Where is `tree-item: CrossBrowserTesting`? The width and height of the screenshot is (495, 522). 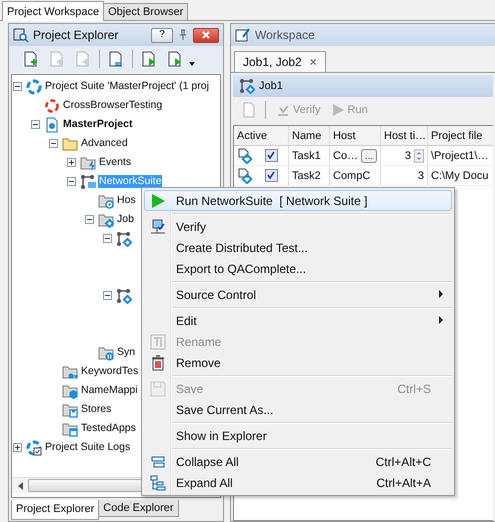
tree-item: CrossBrowserTesting is located at coordinates (113, 105).